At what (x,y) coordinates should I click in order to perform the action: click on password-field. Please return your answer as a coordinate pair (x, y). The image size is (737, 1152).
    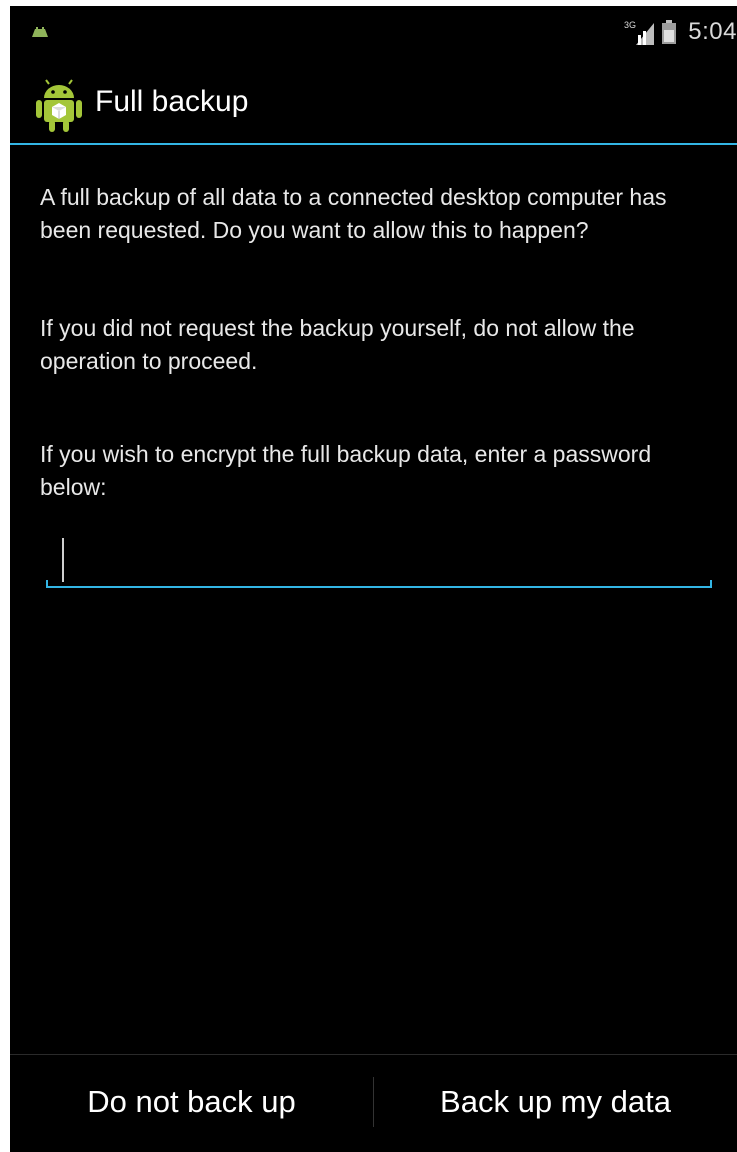
    Looking at the image, I should click on (379, 557).